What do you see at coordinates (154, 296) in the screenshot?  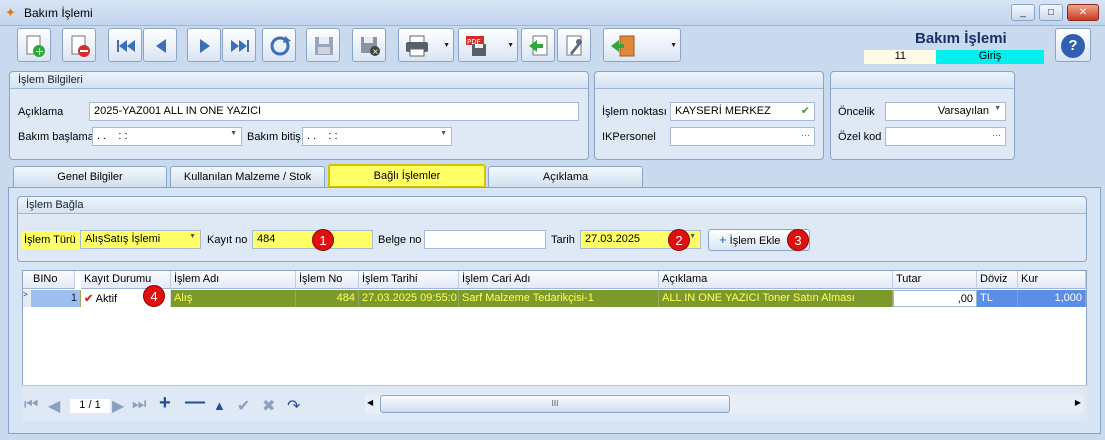 I see `callout-badge-4: 4` at bounding box center [154, 296].